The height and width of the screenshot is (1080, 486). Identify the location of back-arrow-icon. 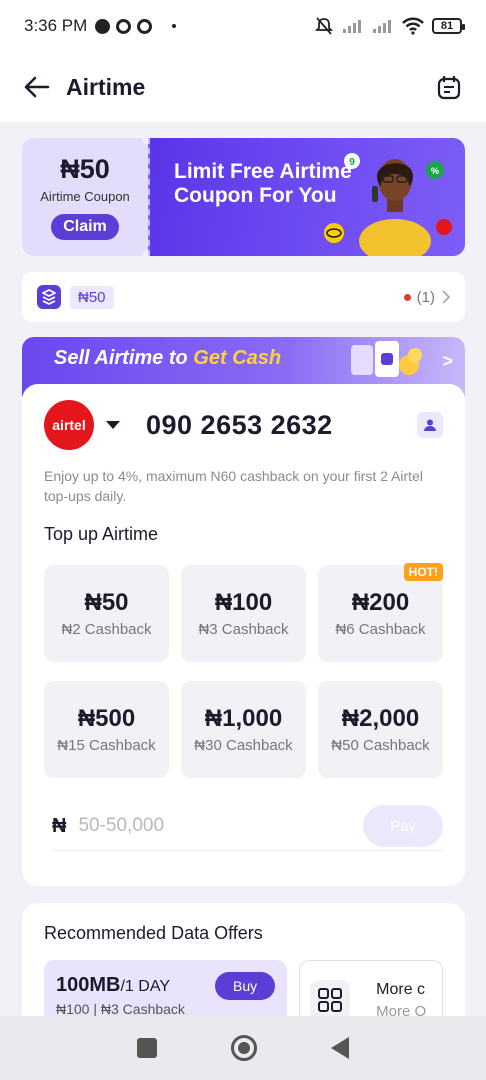
(37, 87).